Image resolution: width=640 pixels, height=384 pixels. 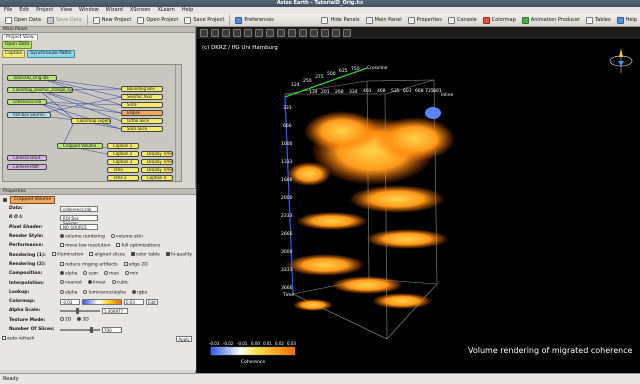 What do you see at coordinates (237, 33) in the screenshot?
I see `set-home-icon` at bounding box center [237, 33].